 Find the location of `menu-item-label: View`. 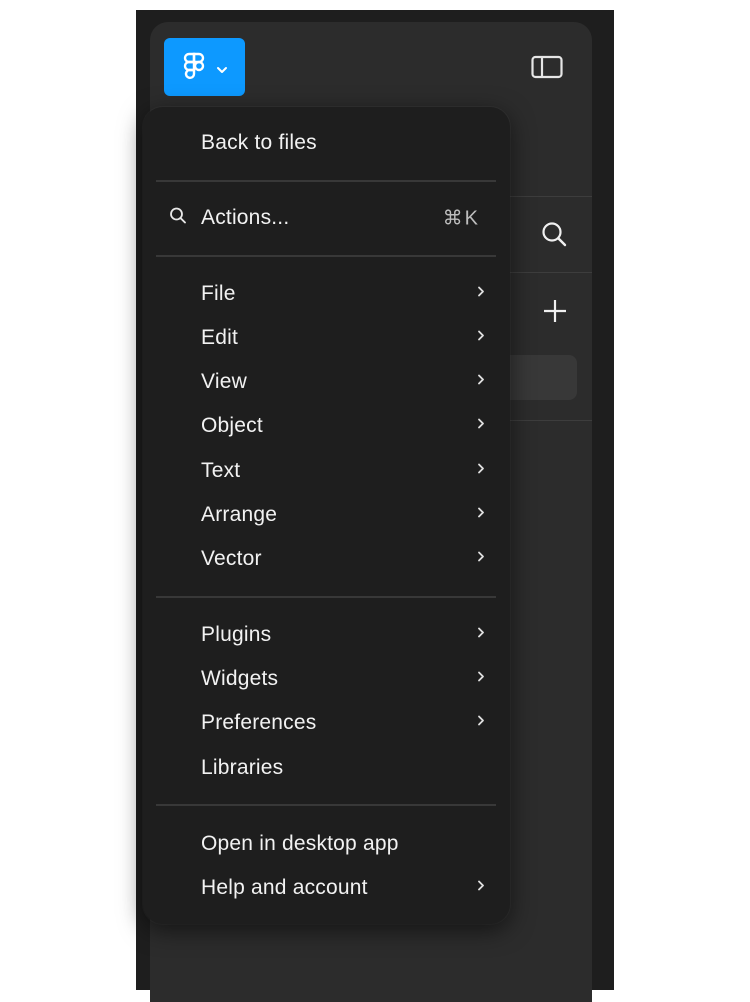

menu-item-label: View is located at coordinates (224, 381).